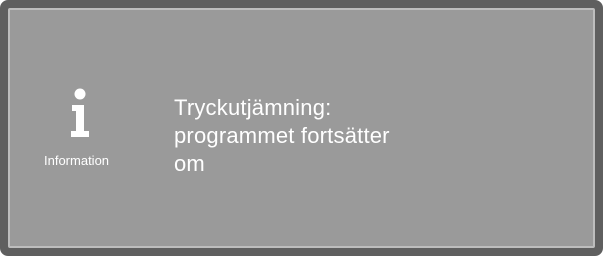 The height and width of the screenshot is (256, 603). I want to click on info-icon, so click(80, 112).